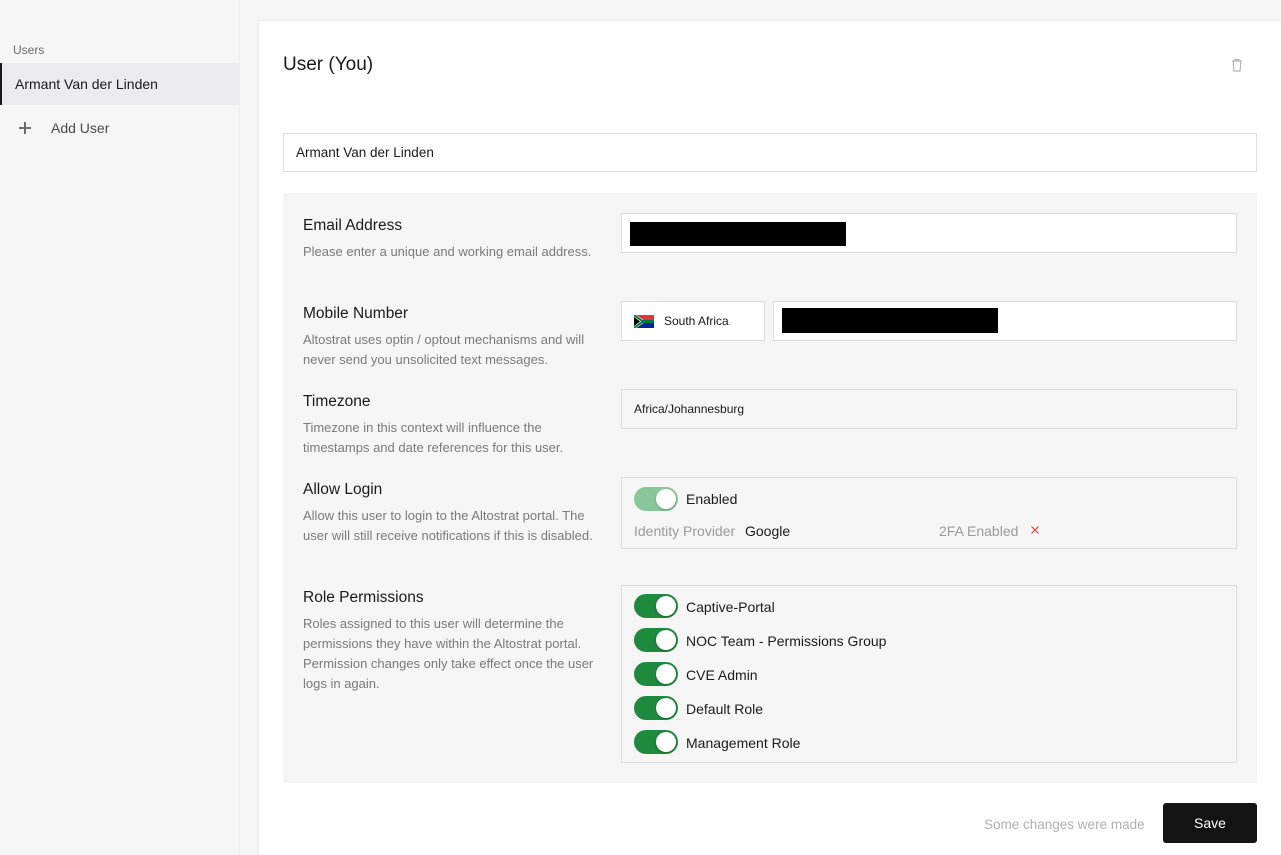 The width and height of the screenshot is (1281, 855). Describe the element at coordinates (656, 708) in the screenshot. I see `role-toggle-default-role` at that location.